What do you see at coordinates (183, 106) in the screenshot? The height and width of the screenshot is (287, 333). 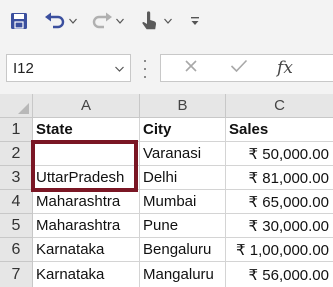 I see `column-header-b: B` at bounding box center [183, 106].